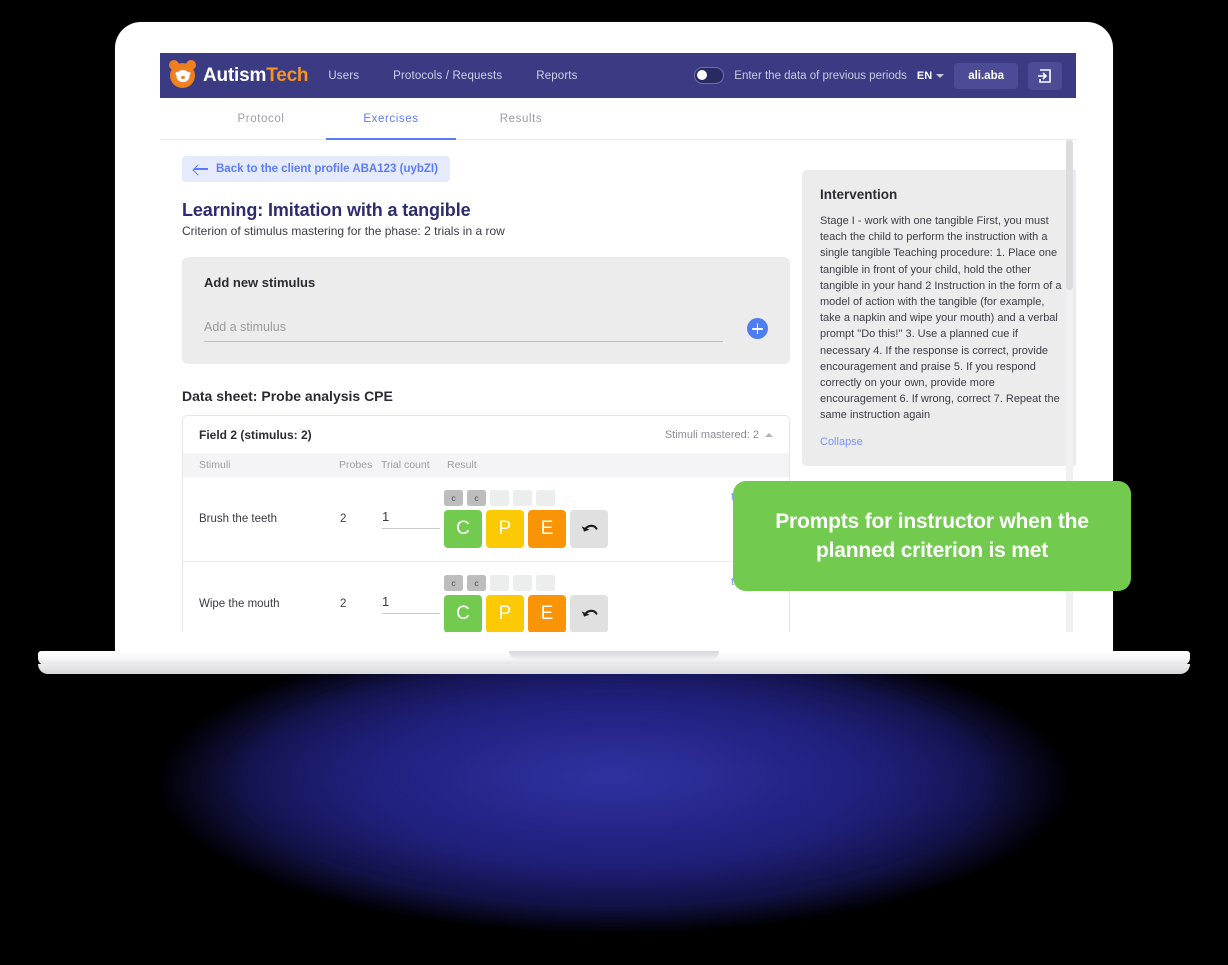 This screenshot has width=1228, height=965. What do you see at coordinates (709, 75) in the screenshot?
I see `previous-periods-toggle` at bounding box center [709, 75].